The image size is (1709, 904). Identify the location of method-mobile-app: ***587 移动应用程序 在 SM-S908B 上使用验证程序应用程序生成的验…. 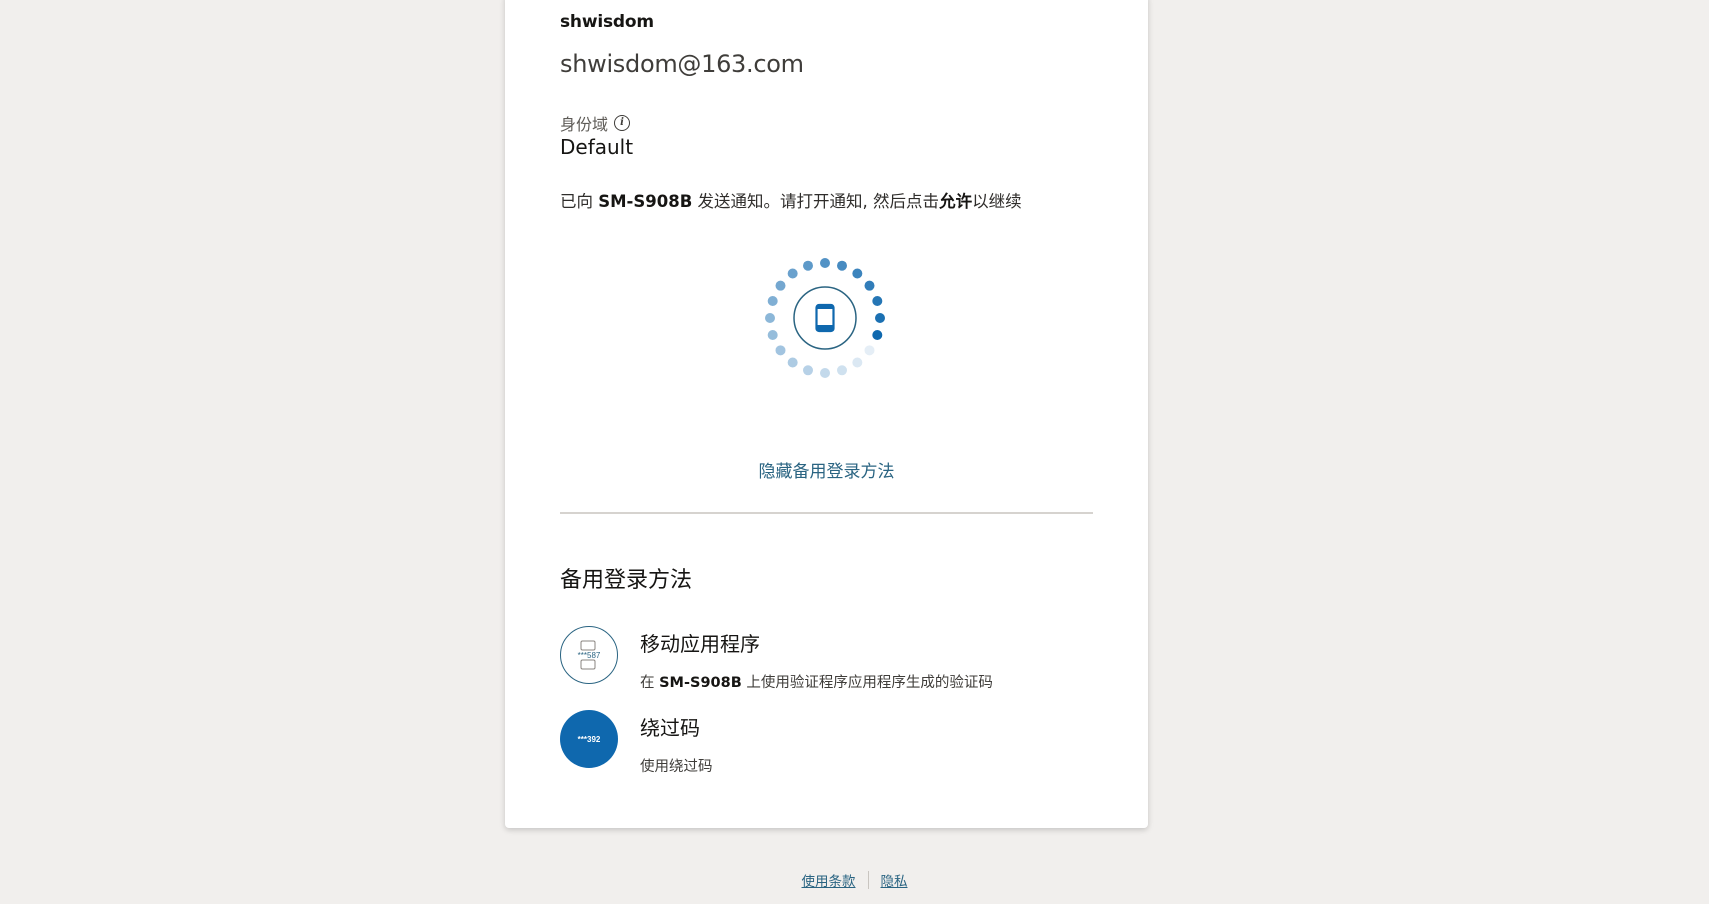
(830, 659).